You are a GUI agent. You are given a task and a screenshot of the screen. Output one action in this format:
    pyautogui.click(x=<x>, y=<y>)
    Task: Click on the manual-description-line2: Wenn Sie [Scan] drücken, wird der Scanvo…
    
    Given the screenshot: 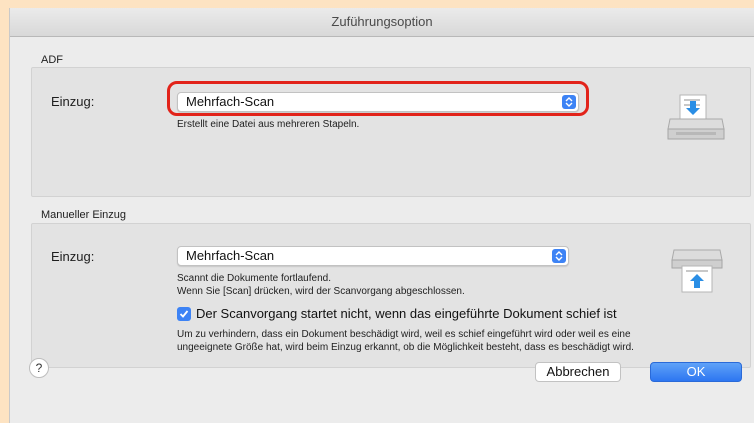 What is the action you would take?
    pyautogui.click(x=321, y=291)
    